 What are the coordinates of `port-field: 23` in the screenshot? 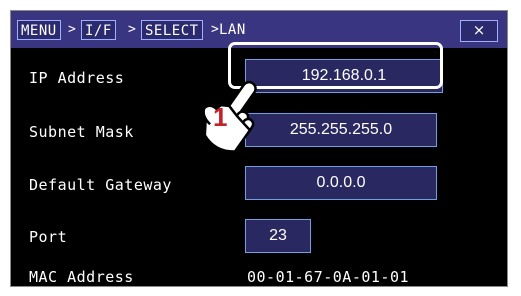 It's located at (278, 236).